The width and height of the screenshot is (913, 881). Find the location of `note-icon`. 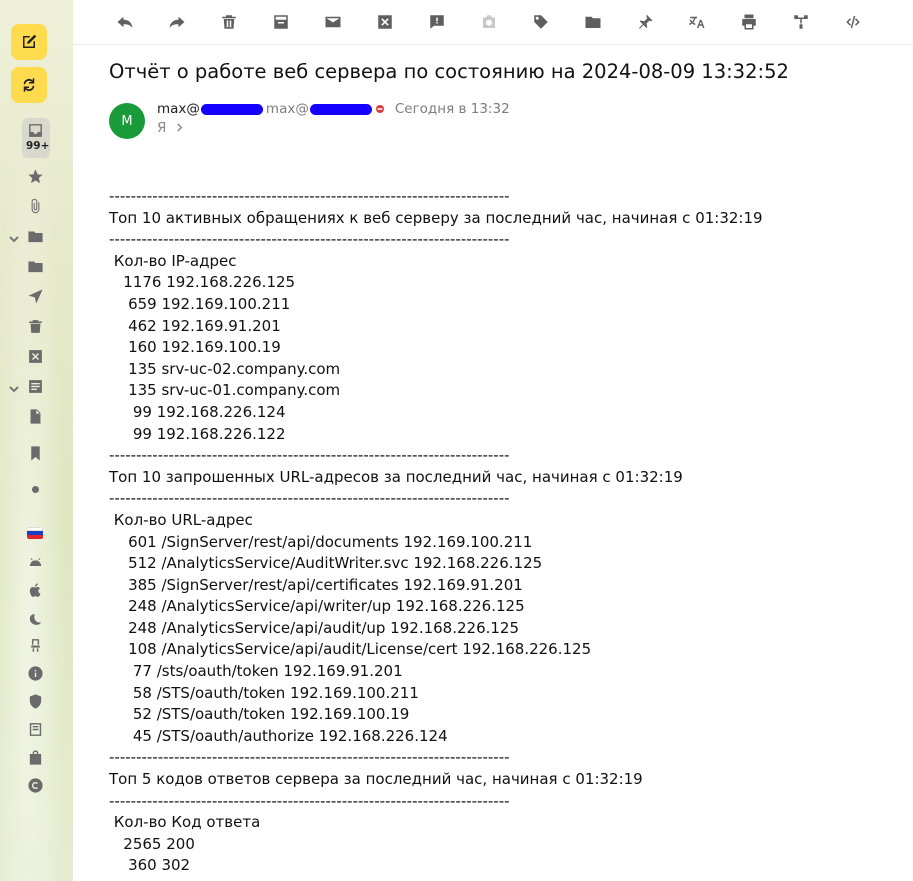

note-icon is located at coordinates (35, 729).